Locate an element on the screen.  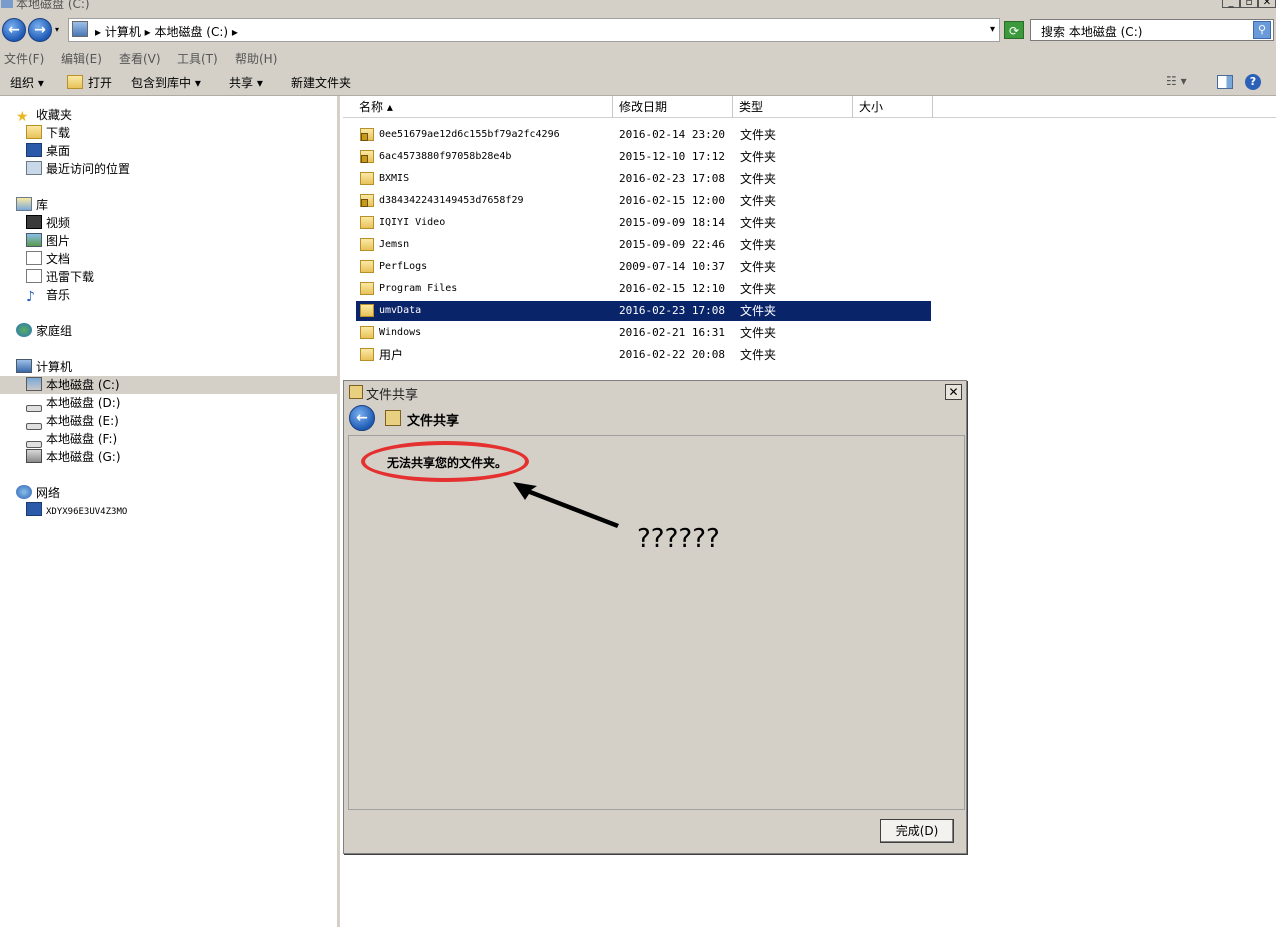
organize-button: 组织 ▾ is located at coordinates (27, 82).